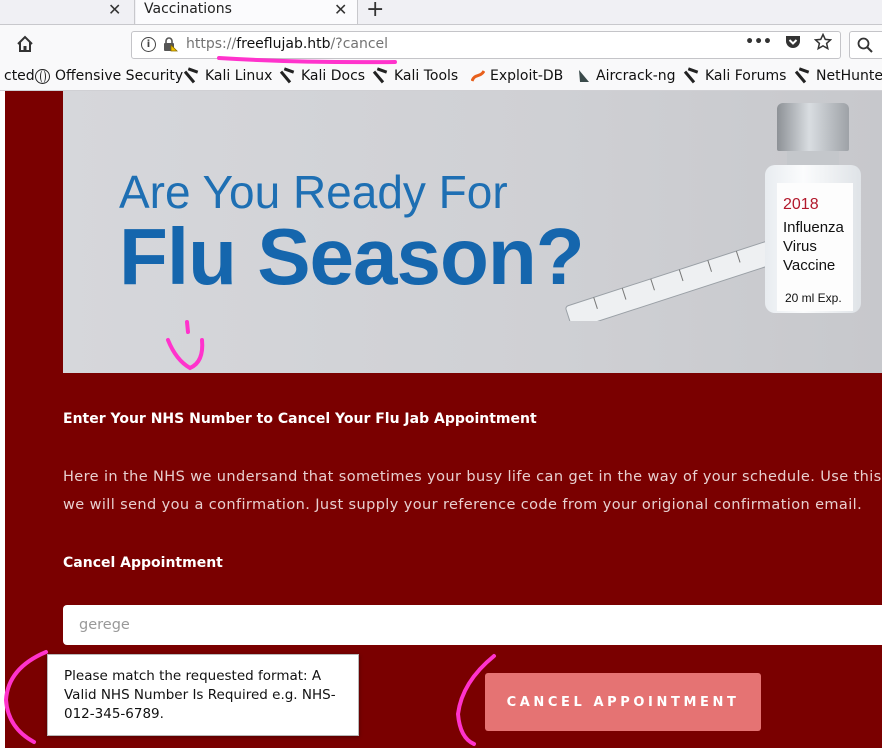 The width and height of the screenshot is (882, 748). Describe the element at coordinates (758, 42) in the screenshot. I see `page-actions-menu-icon: •••` at that location.